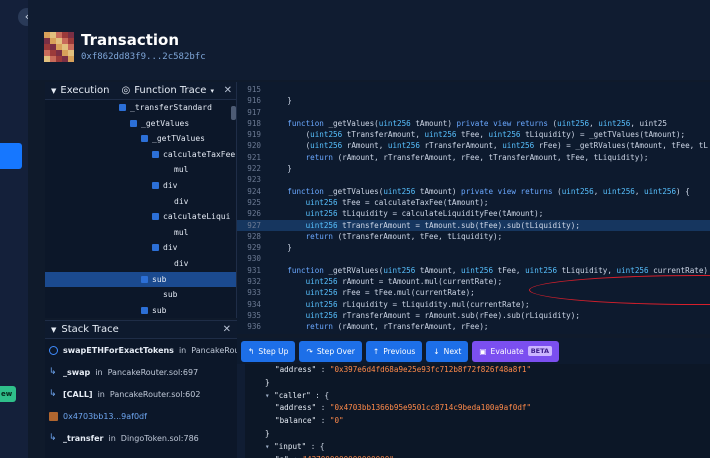  I want to click on stack-trace-item: ↳ _swap in PancakeRouter.sol:697, so click(141, 372).